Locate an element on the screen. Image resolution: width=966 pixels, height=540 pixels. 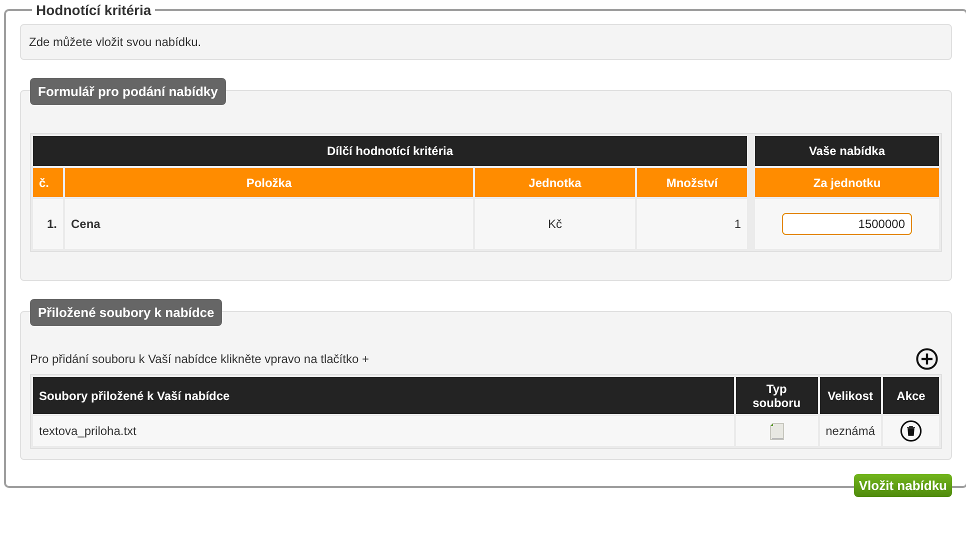
hint-text: Pro přidání souboru k Vaší nabídce klikněte vpravo na tlačítko + is located at coordinates (199, 359).